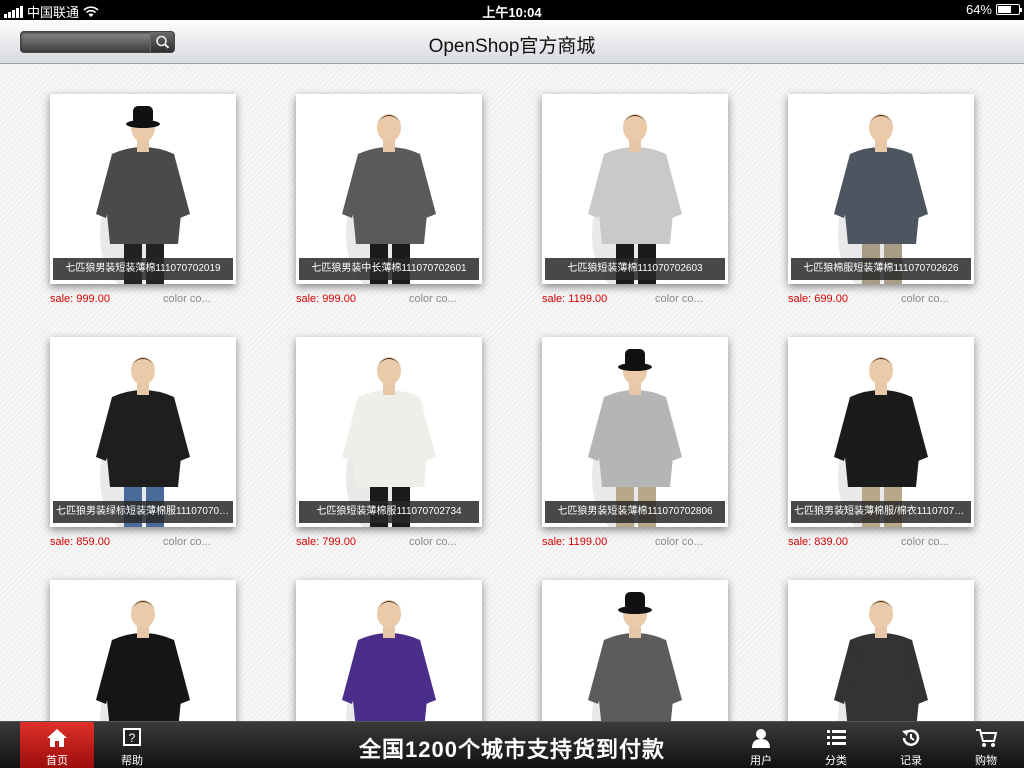 The height and width of the screenshot is (768, 1024). Describe the element at coordinates (818, 542) in the screenshot. I see `product-price: sale: 839.00` at that location.